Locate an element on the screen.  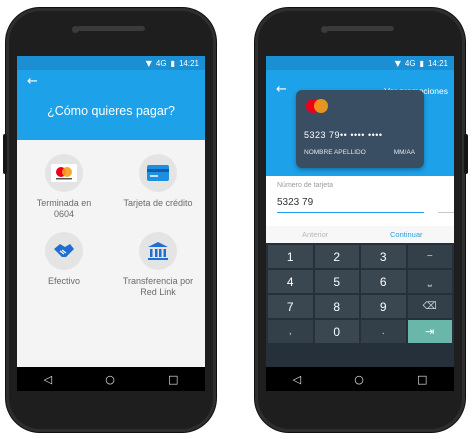
handshake-icon is located at coordinates (64, 251).